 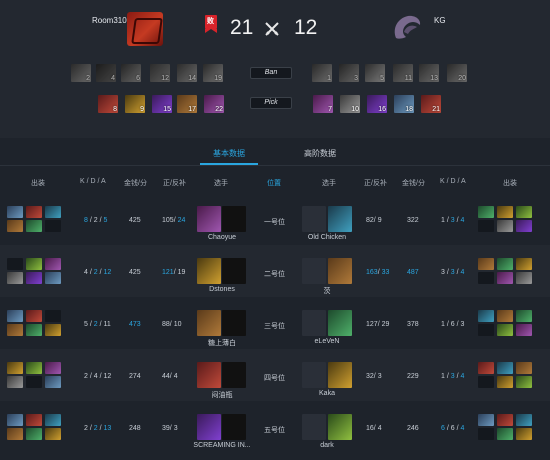 What do you see at coordinates (107, 324) in the screenshot?
I see `assists: 11` at bounding box center [107, 324].